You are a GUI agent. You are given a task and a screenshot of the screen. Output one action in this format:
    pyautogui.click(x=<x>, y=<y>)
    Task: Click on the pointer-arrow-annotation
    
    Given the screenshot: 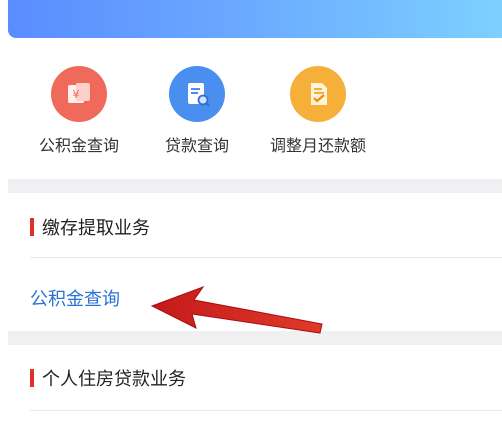 What is the action you would take?
    pyautogui.click(x=236, y=309)
    